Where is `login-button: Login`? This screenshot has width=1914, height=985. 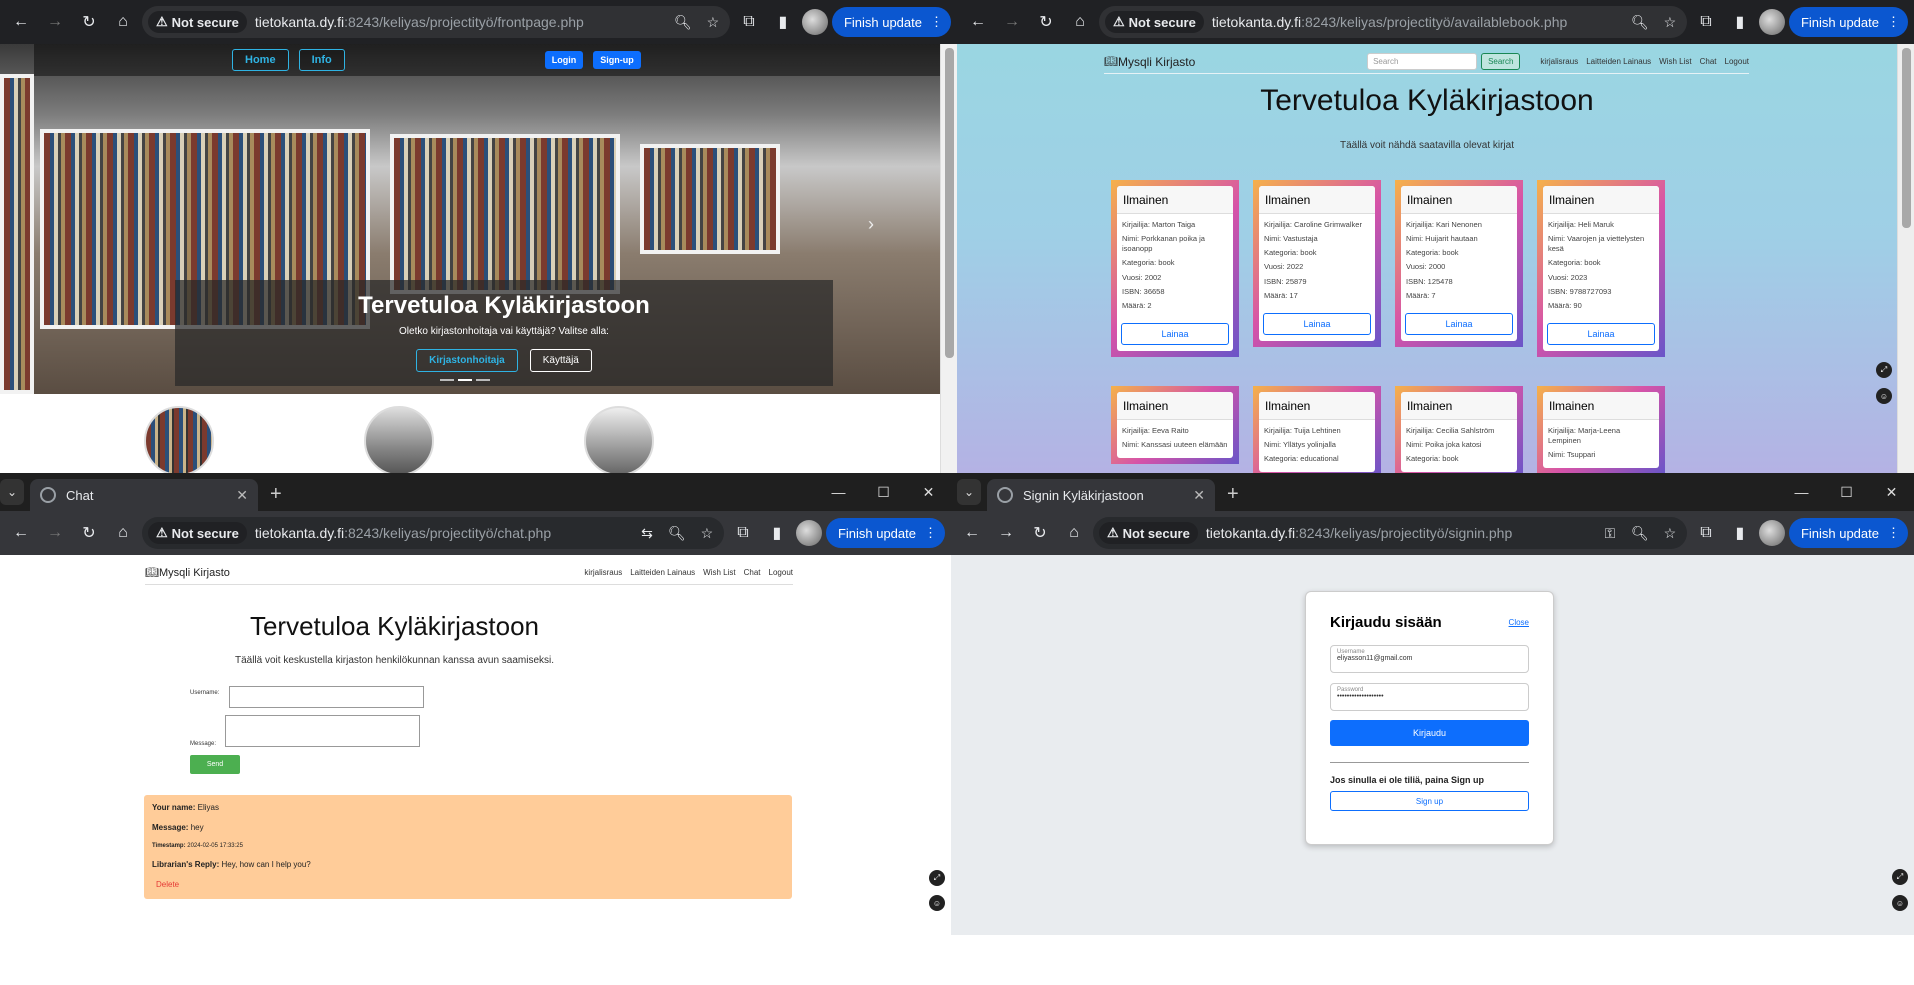 login-button: Login is located at coordinates (564, 60).